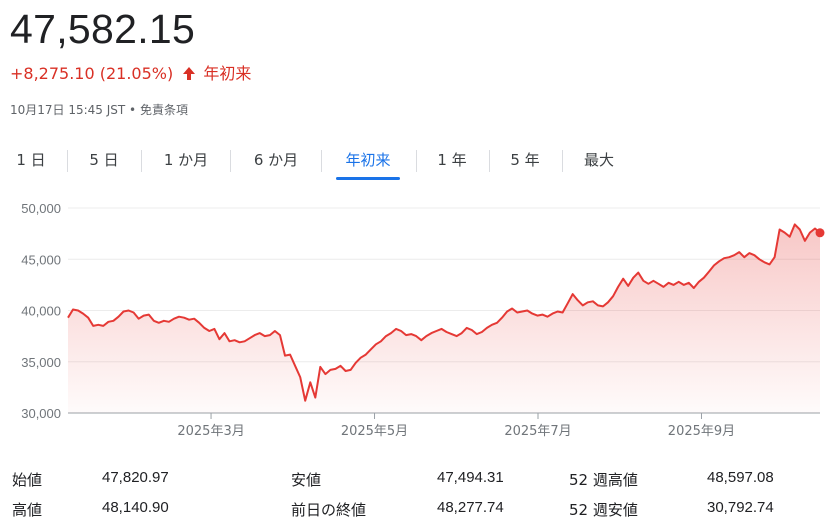 The width and height of the screenshot is (832, 527). What do you see at coordinates (31, 161) in the screenshot?
I see `tab-1-day: 1 日` at bounding box center [31, 161].